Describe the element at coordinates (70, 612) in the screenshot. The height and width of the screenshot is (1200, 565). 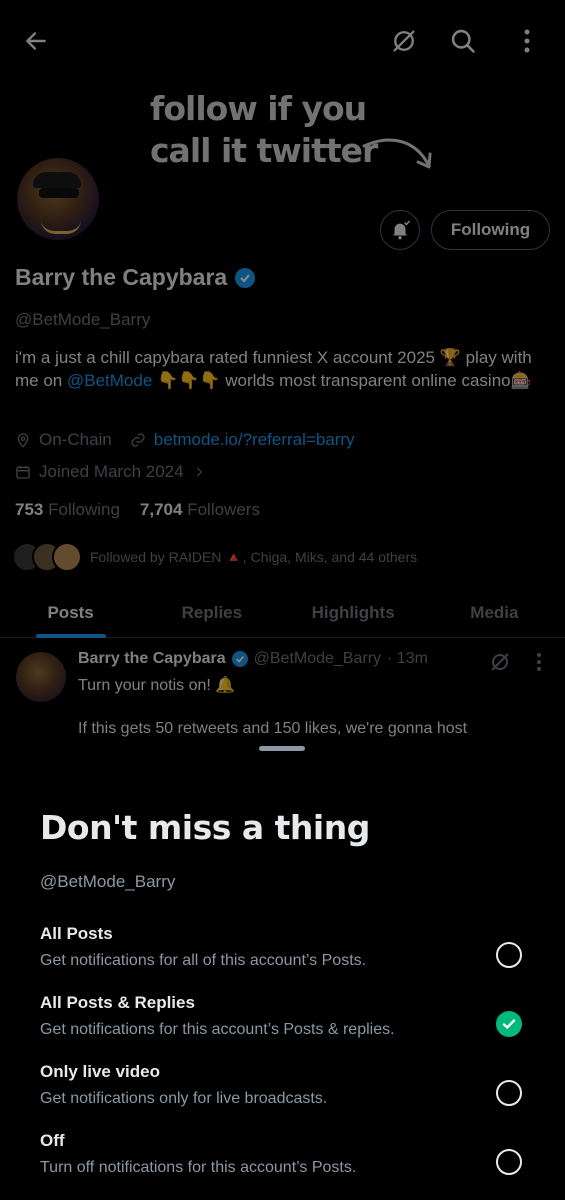
I see `tab-posts: Posts` at that location.